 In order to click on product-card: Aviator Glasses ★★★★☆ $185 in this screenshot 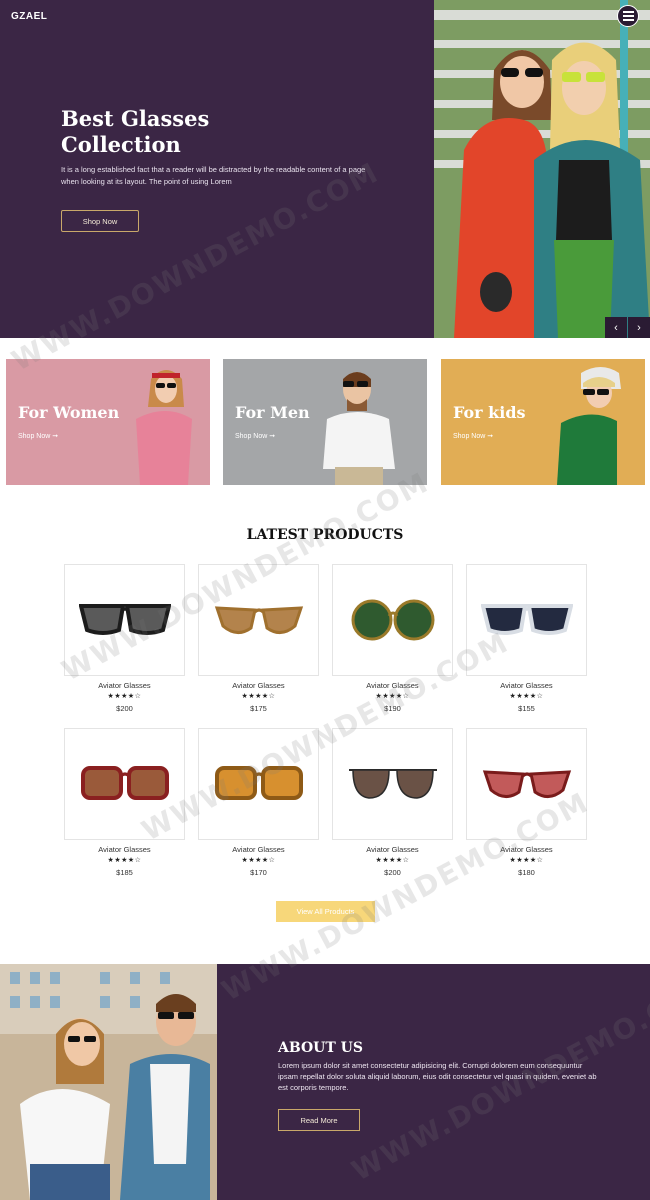, I will do `click(124, 802)`.